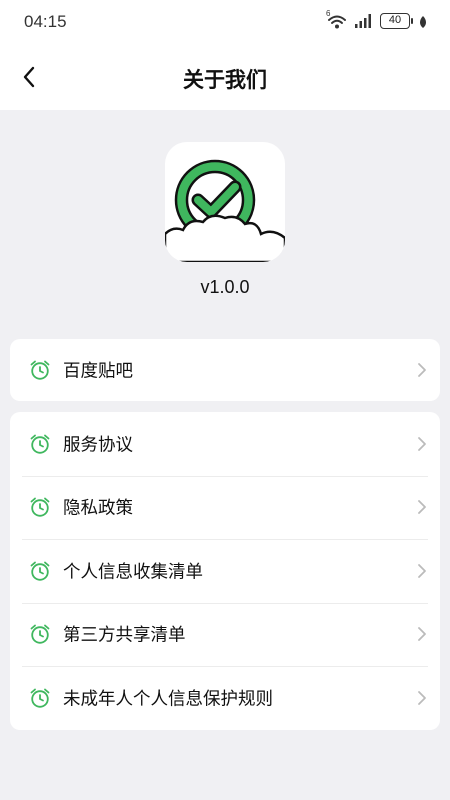 The image size is (450, 800). What do you see at coordinates (225, 202) in the screenshot?
I see `app-logo` at bounding box center [225, 202].